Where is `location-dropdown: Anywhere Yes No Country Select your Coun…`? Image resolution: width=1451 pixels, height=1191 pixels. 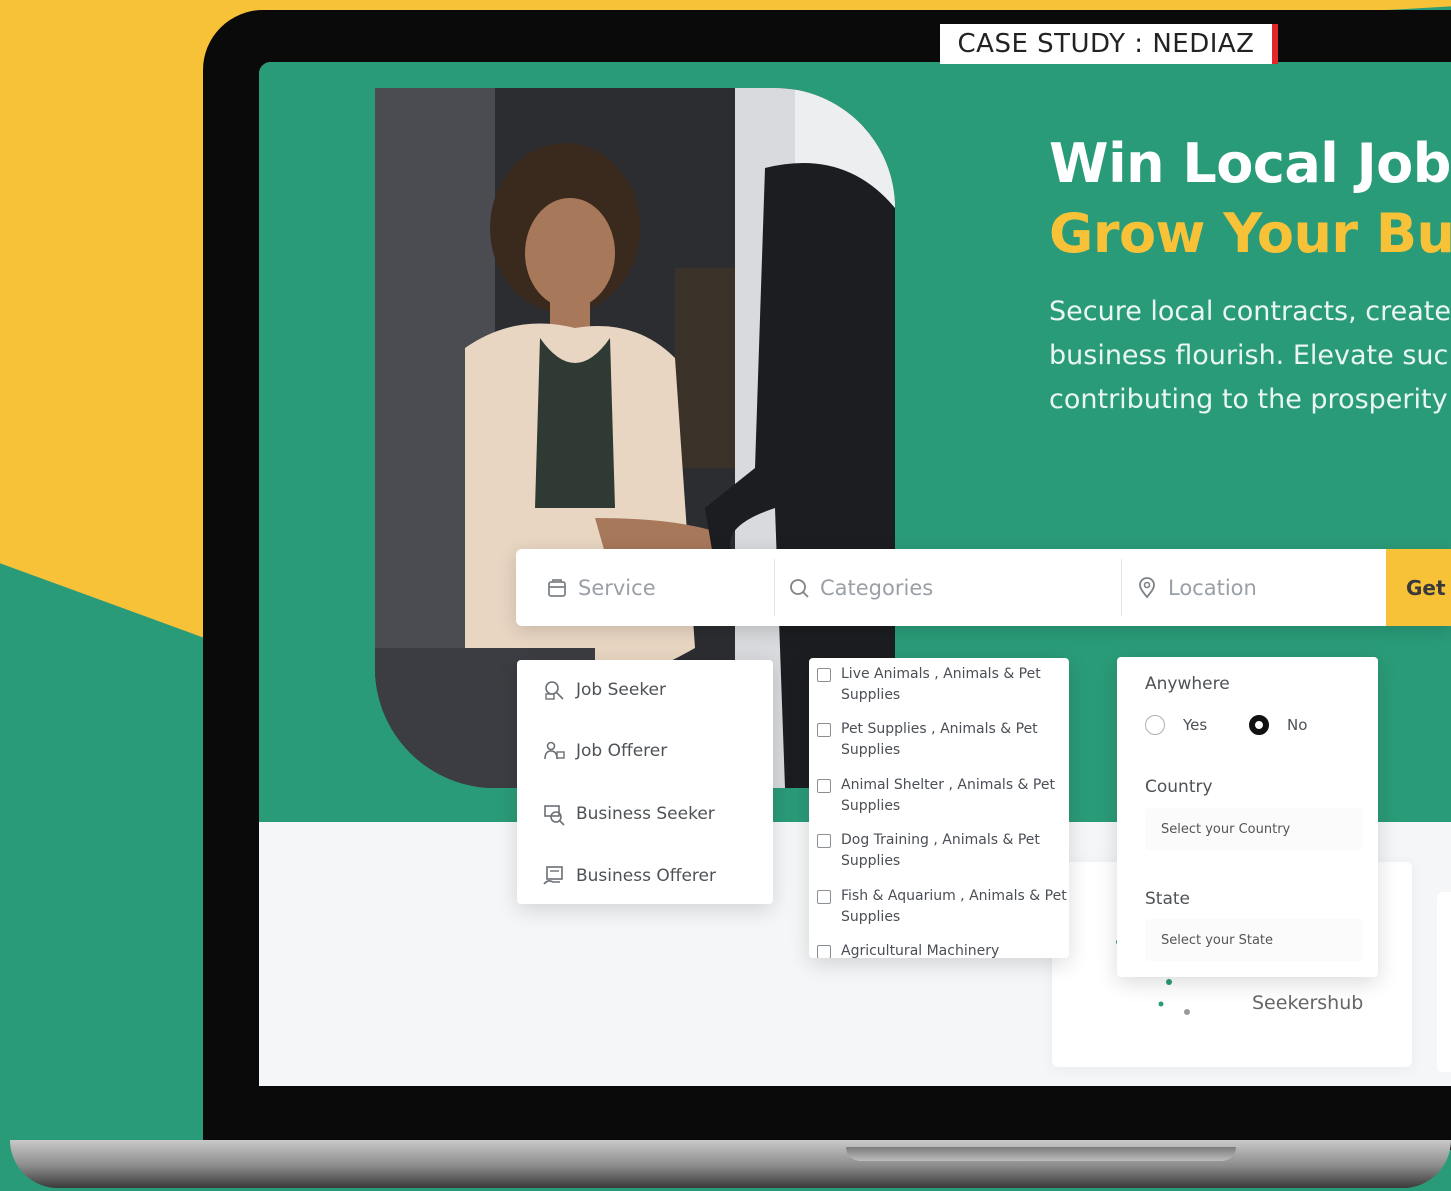
location-dropdown: Anywhere Yes No Country Select your Coun… is located at coordinates (1247, 817).